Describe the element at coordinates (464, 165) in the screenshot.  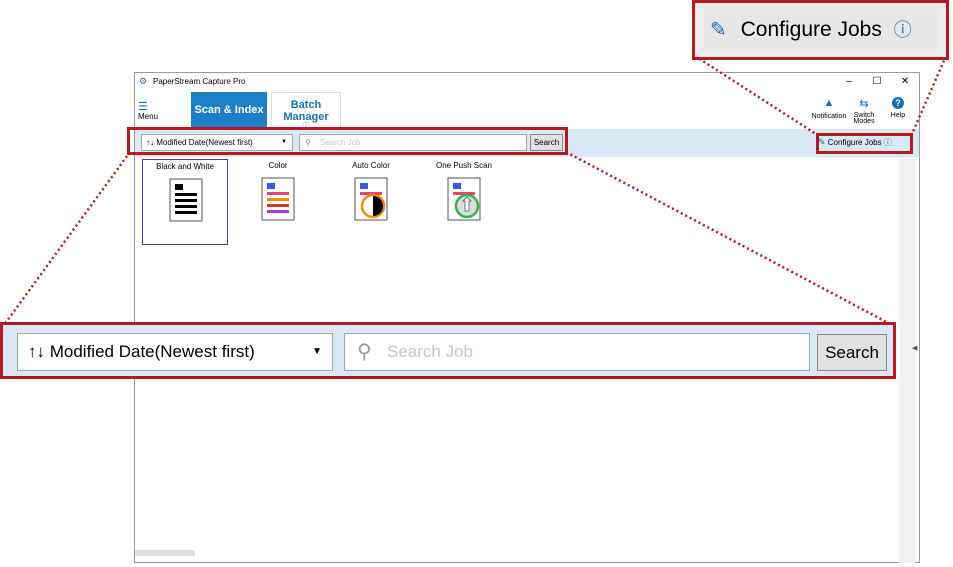
I see `job-label: One Push Scan` at that location.